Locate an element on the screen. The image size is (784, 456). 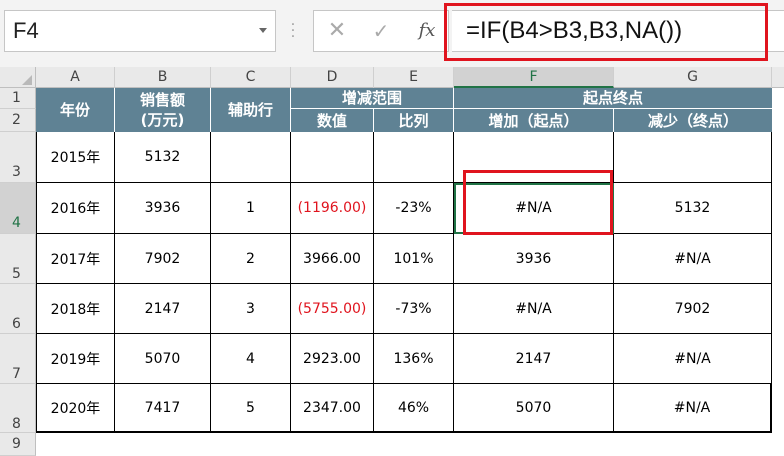
cell-a3: 2015年 is located at coordinates (75, 157).